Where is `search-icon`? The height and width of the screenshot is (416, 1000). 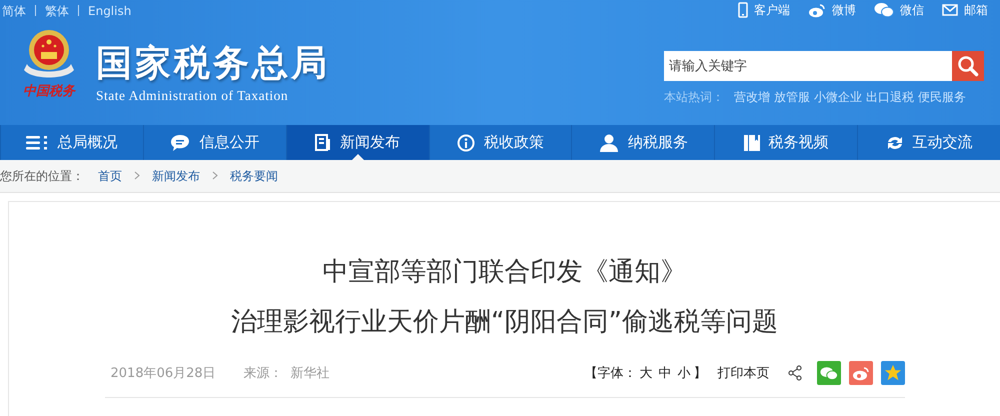 search-icon is located at coordinates (968, 66).